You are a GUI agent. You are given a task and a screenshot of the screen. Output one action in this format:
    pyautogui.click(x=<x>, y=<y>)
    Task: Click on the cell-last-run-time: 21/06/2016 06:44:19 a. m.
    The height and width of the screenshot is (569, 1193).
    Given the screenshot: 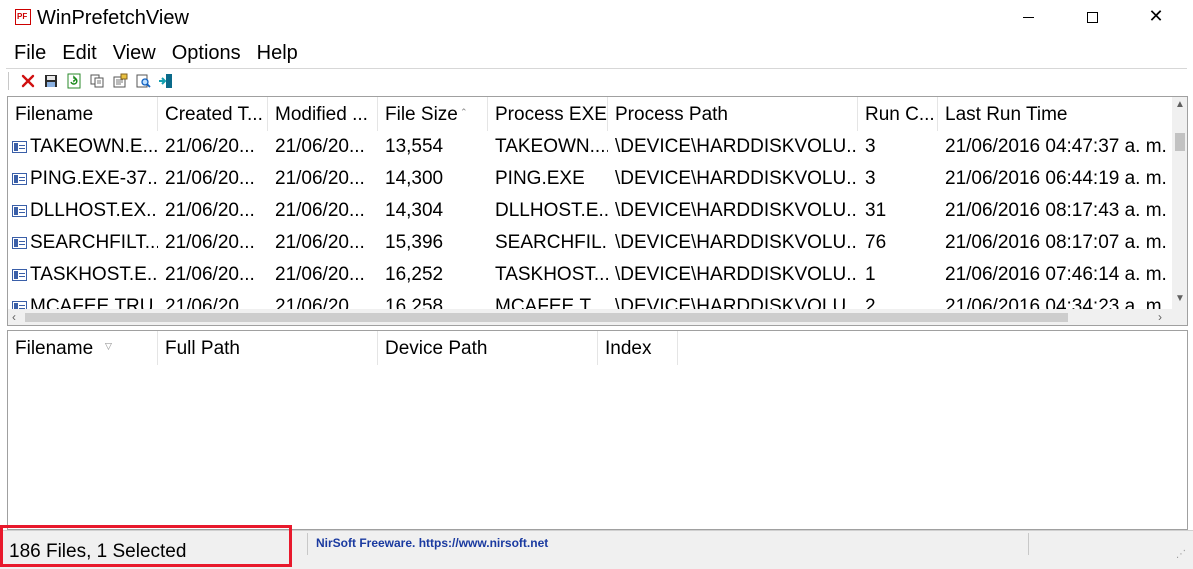 What is the action you would take?
    pyautogui.click(x=1056, y=178)
    